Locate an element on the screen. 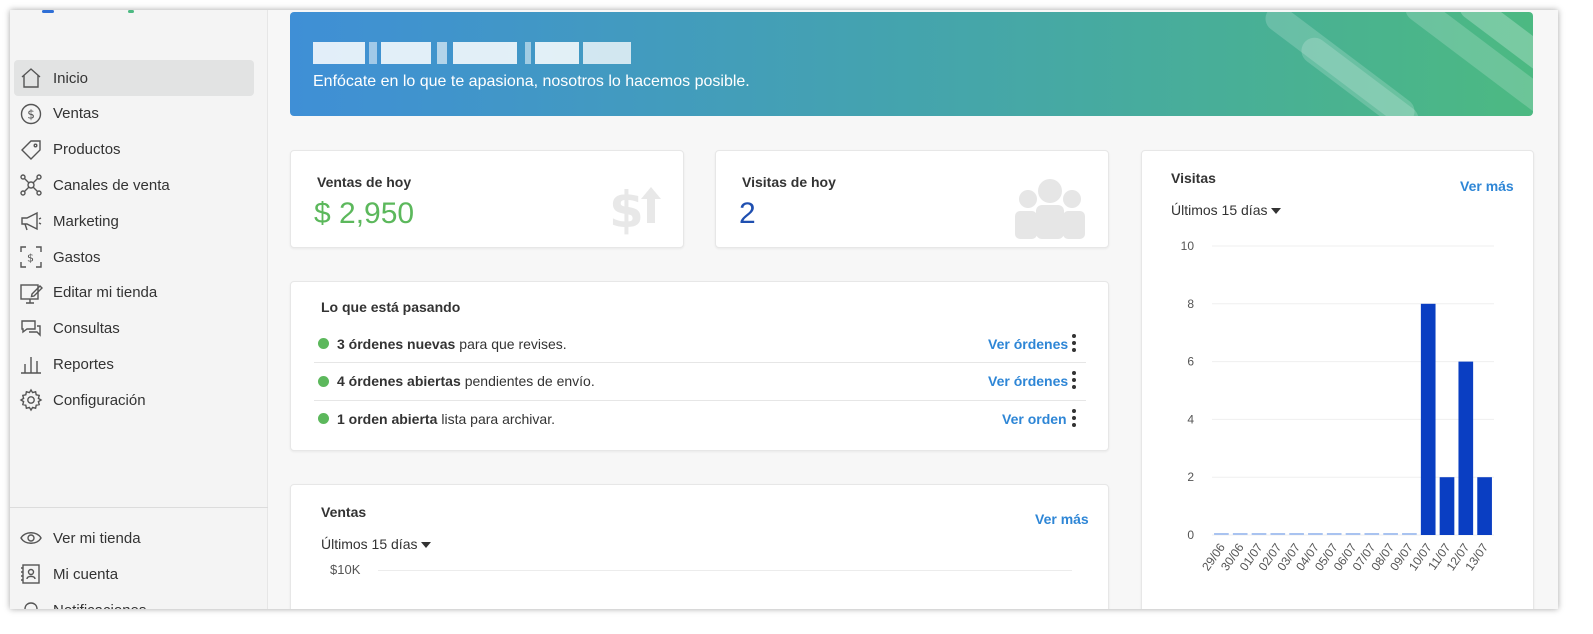 The height and width of the screenshot is (634, 1593). sidebar-item-mi-cuenta: Mi cuenta is located at coordinates (134, 574).